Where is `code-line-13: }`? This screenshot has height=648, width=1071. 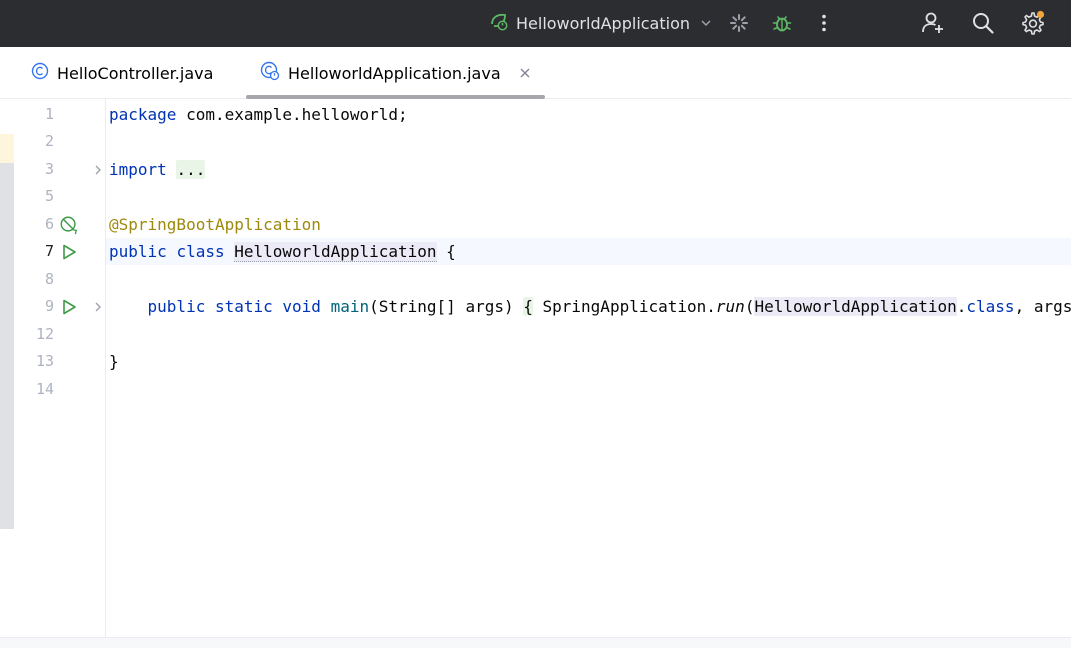
code-line-13: } is located at coordinates (588, 361).